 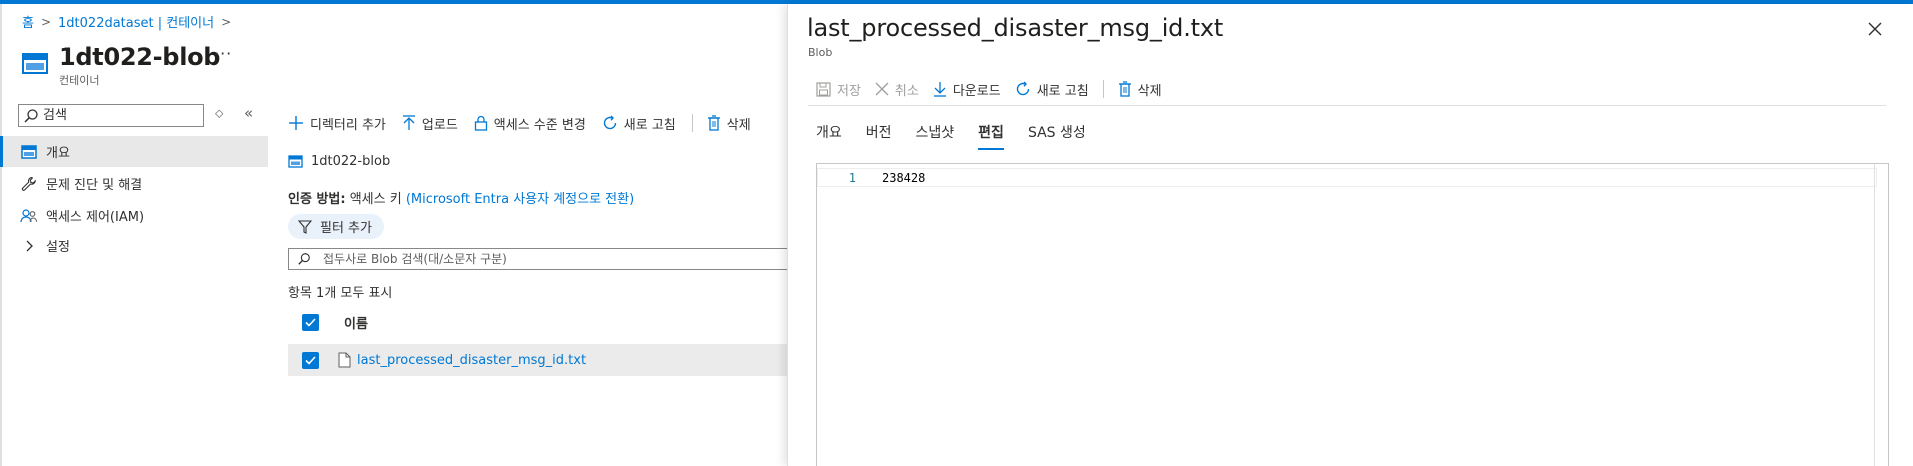 I want to click on tab-snapshots: 스냅샷, so click(x=935, y=136).